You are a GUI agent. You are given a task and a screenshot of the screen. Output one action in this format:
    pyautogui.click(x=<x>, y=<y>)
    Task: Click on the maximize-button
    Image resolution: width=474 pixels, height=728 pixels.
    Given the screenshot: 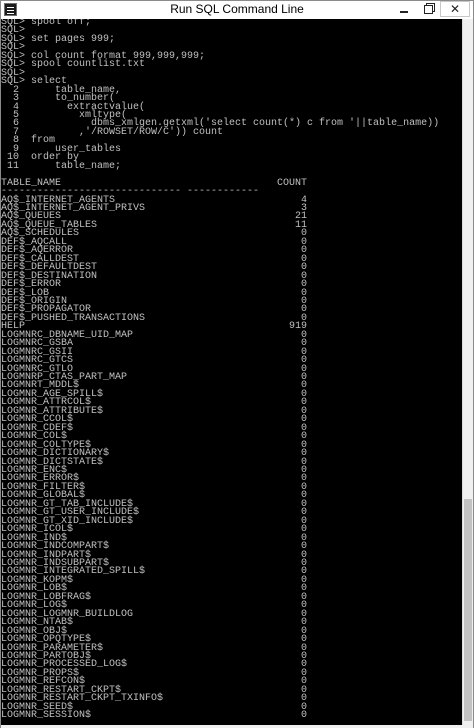 What is the action you would take?
    pyautogui.click(x=428, y=9)
    